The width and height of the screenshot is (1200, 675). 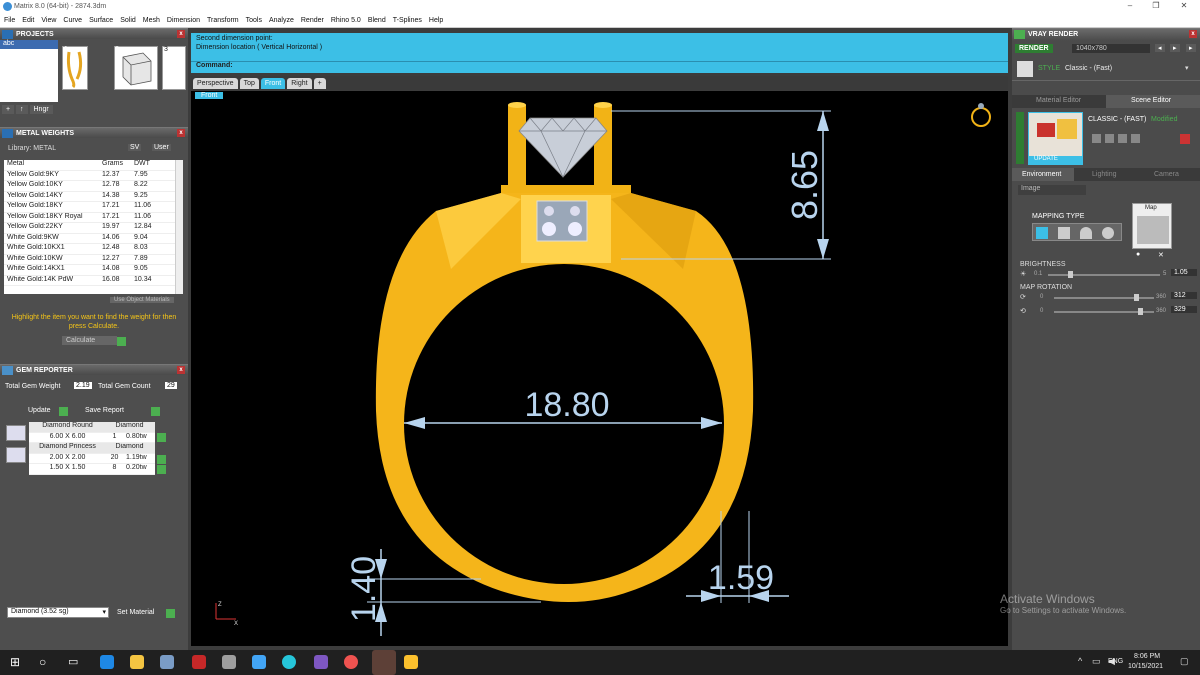 What do you see at coordinates (1058, 100) in the screenshot?
I see `tab-material-editor: Material Editor` at bounding box center [1058, 100].